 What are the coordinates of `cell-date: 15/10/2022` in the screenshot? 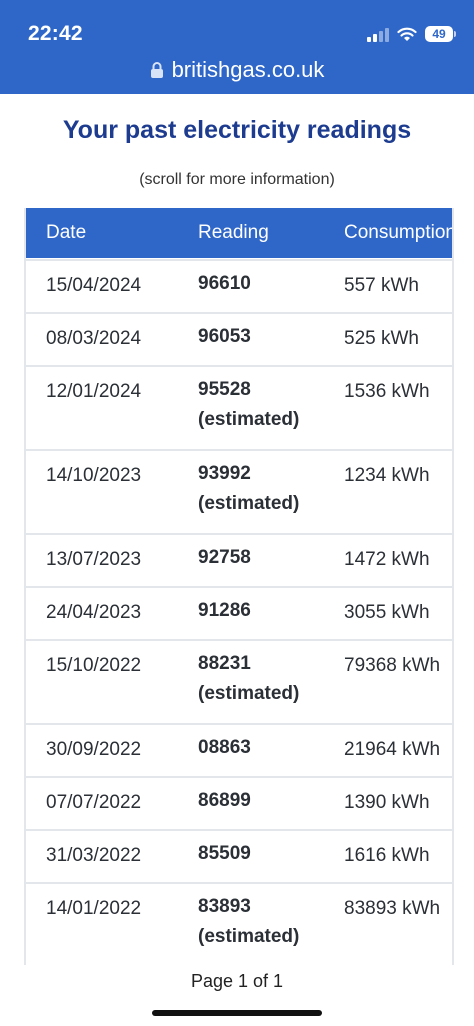 It's located at (94, 665).